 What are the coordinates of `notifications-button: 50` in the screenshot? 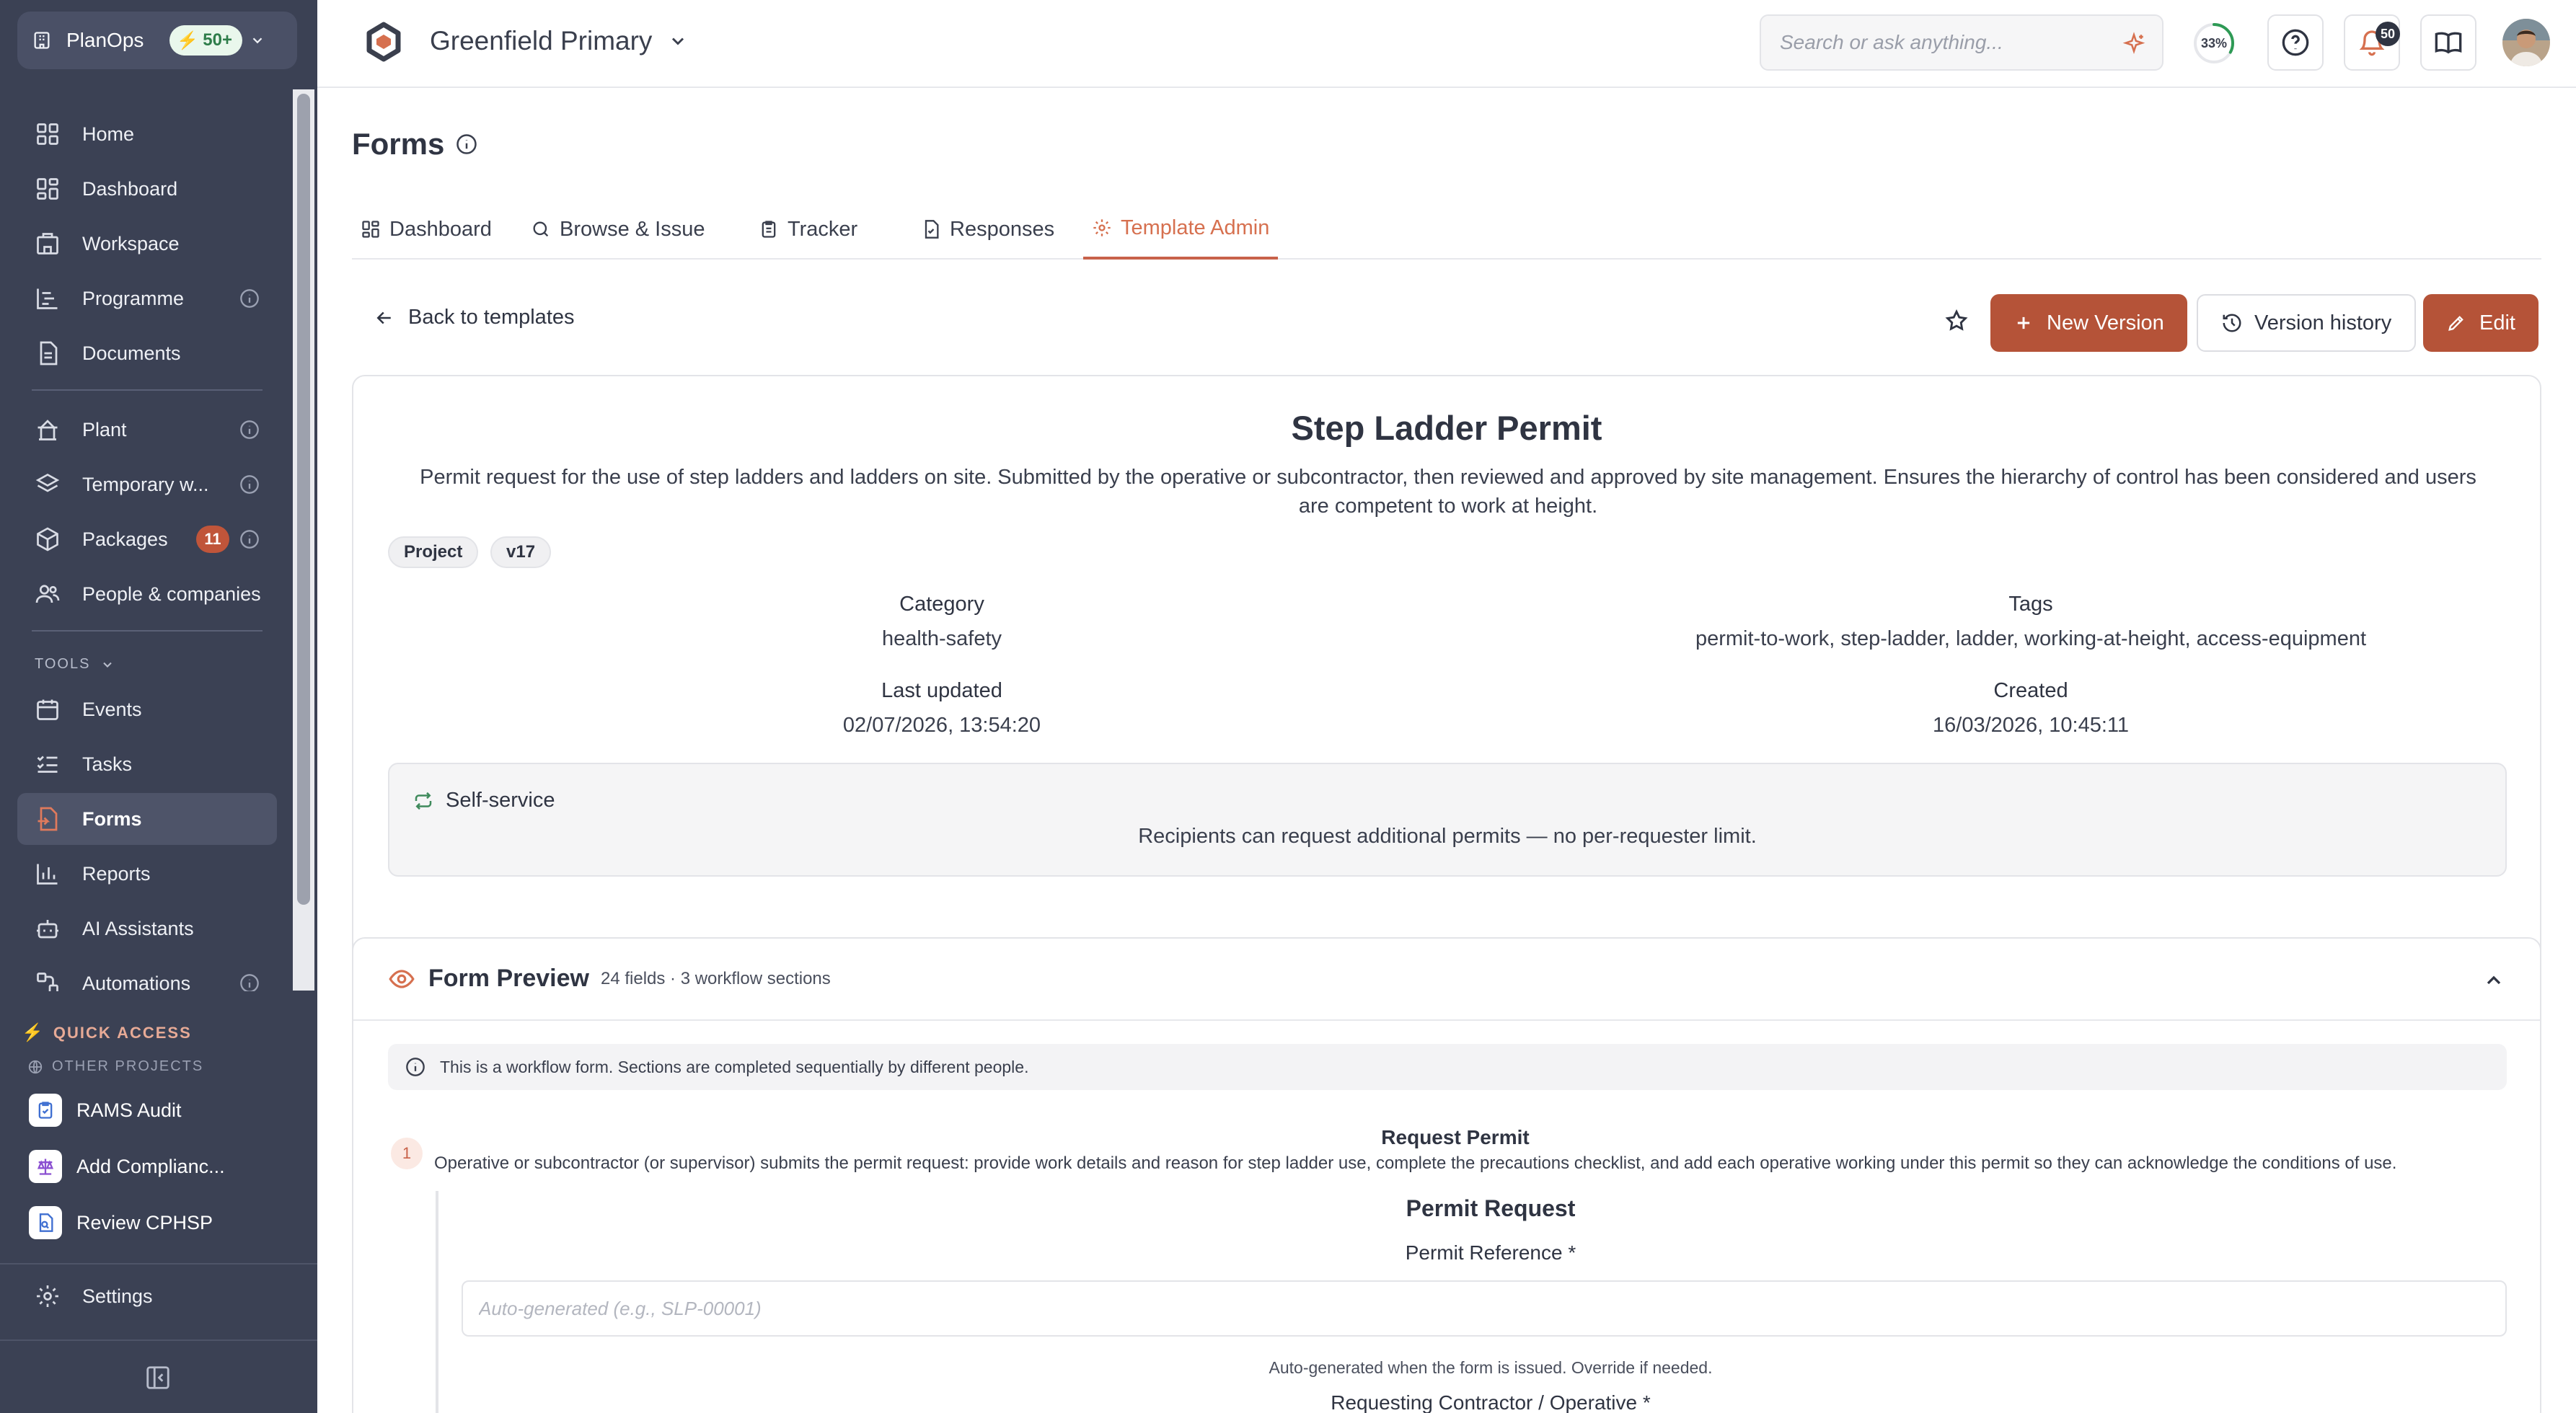 It's located at (2372, 42).